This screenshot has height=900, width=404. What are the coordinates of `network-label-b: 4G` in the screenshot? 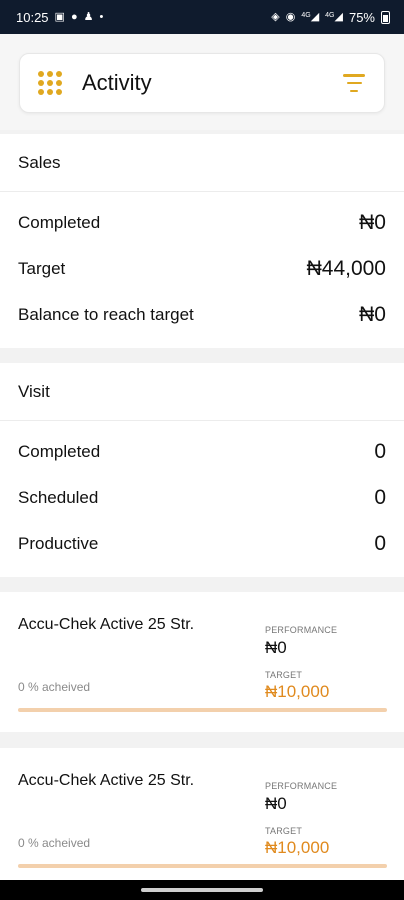 It's located at (330, 15).